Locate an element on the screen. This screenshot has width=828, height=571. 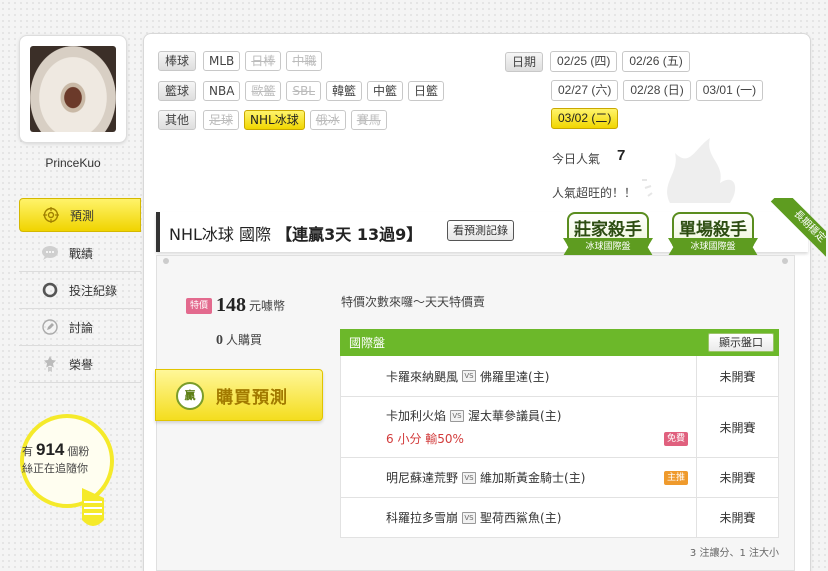
popularity-value: 7 is located at coordinates (621, 155).